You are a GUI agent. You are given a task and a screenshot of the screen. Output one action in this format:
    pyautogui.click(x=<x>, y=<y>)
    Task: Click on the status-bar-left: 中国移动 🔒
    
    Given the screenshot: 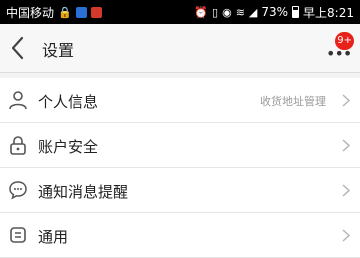 What is the action you would take?
    pyautogui.click(x=54, y=12)
    